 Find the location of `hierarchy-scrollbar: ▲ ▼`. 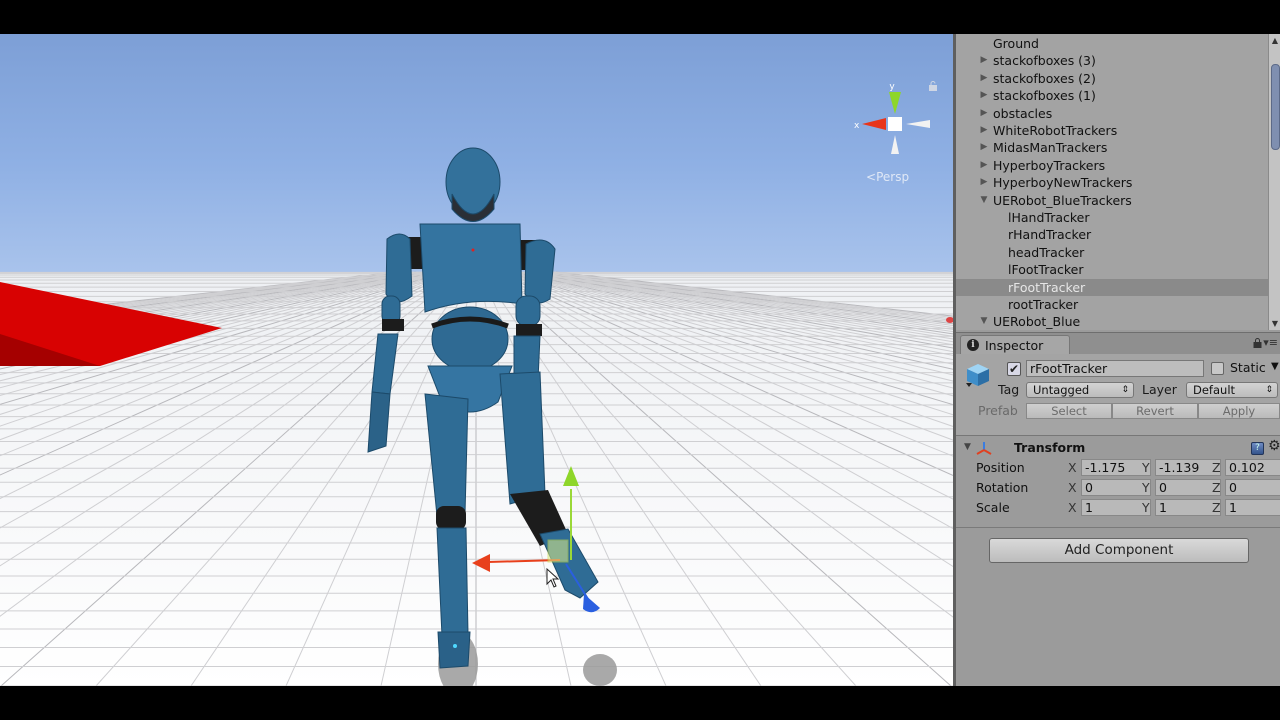

hierarchy-scrollbar: ▲ ▼ is located at coordinates (1274, 182).